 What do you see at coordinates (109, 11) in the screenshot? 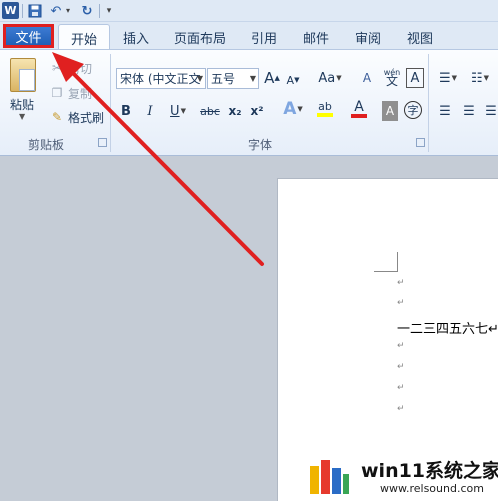
I see `customize-qat-icon: ▾` at bounding box center [109, 11].